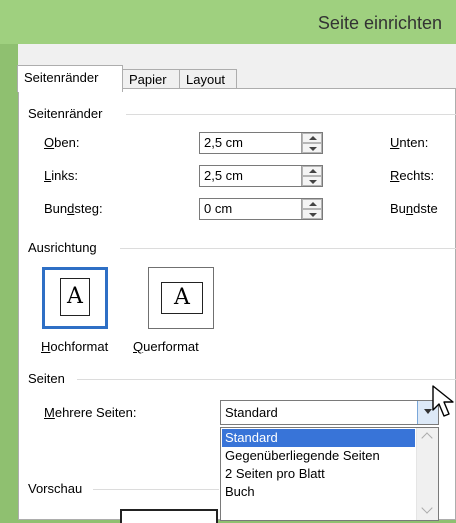 This screenshot has width=456, height=523. Describe the element at coordinates (409, 142) in the screenshot. I see `bottom-label: Unten:` at that location.